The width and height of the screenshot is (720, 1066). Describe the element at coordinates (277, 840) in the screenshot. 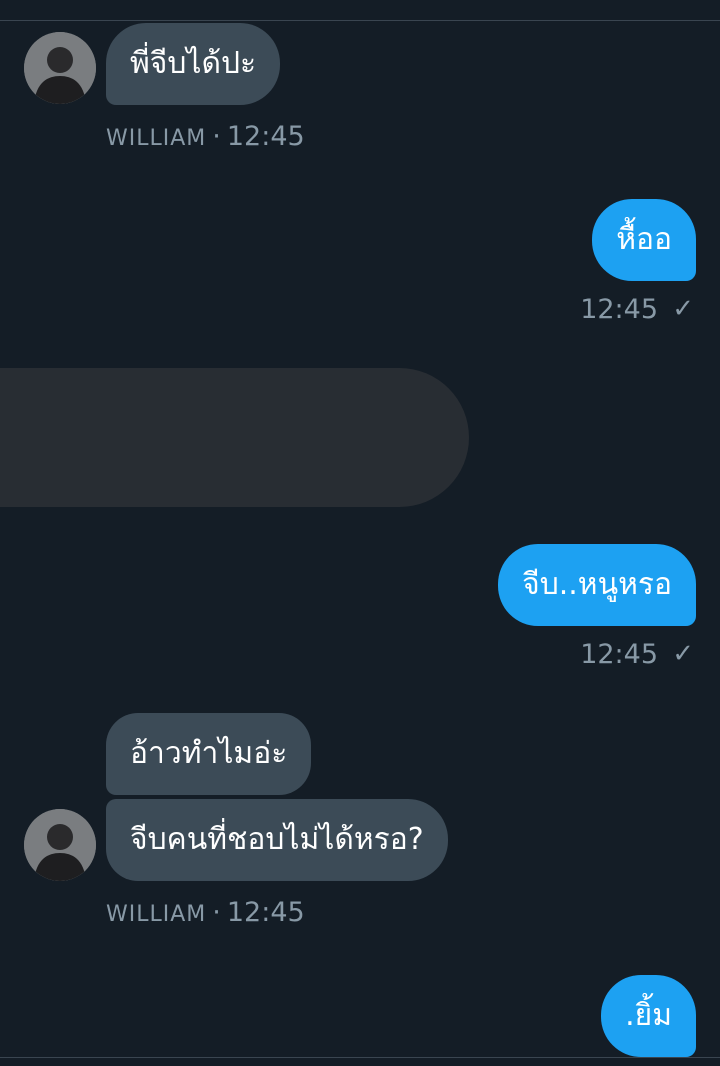

I see `received-message-bubble: จีบคนที่ชอบไม่ได้หรอ?` at that location.